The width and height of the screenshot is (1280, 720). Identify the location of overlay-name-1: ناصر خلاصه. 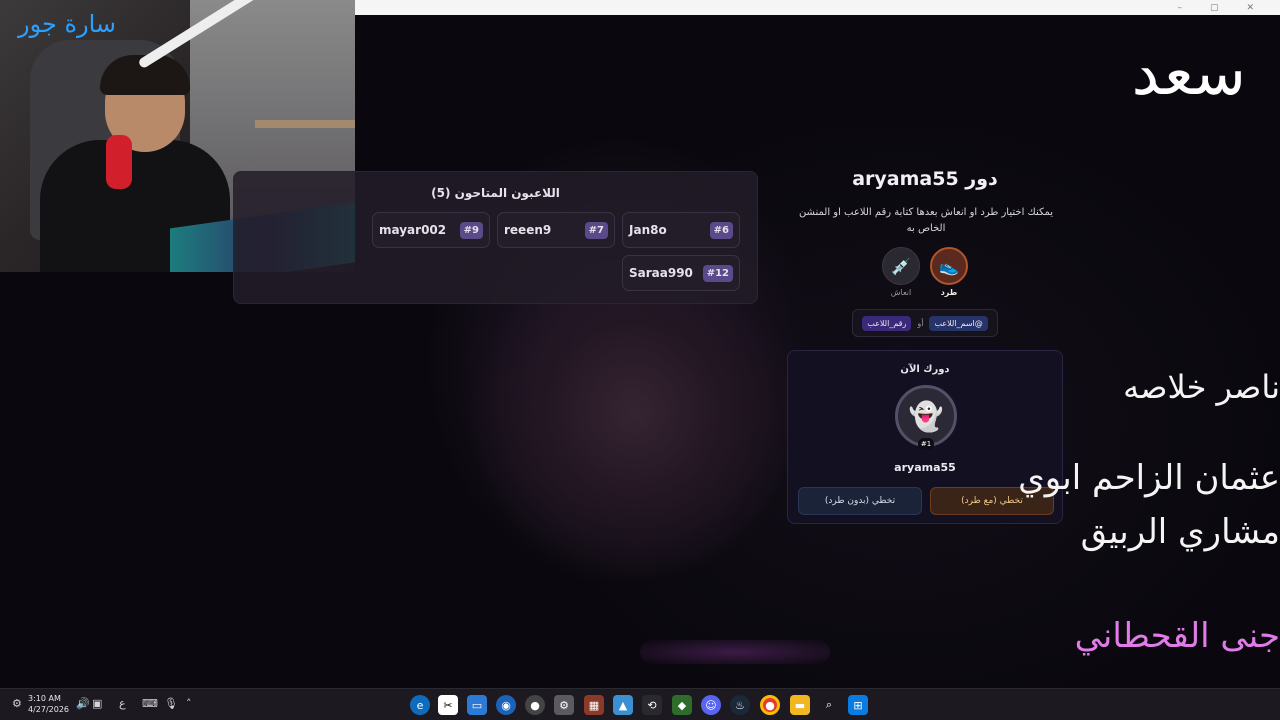
(1201, 387).